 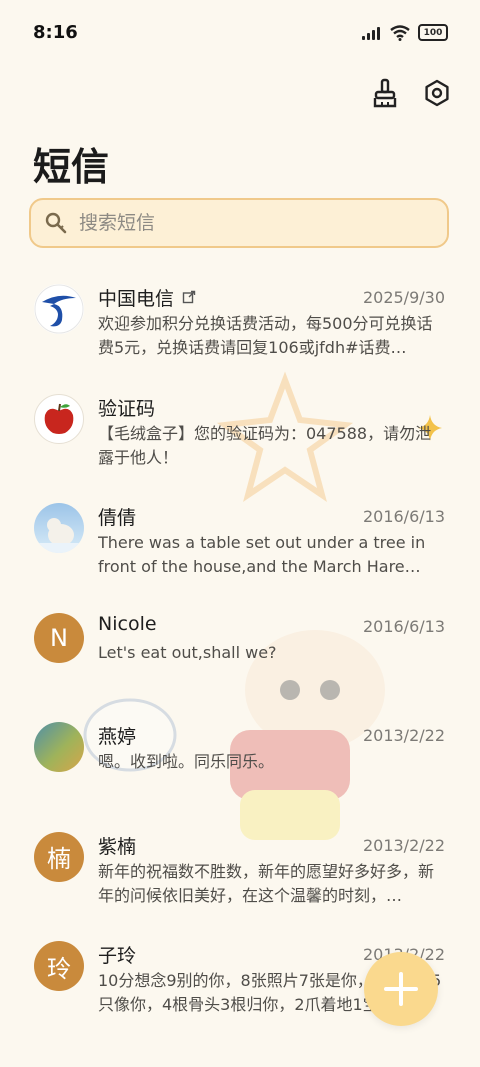 I want to click on list-item: 燕婷 2013/2/22 嗯。收到啦。同乐同乐。, so click(x=240, y=765).